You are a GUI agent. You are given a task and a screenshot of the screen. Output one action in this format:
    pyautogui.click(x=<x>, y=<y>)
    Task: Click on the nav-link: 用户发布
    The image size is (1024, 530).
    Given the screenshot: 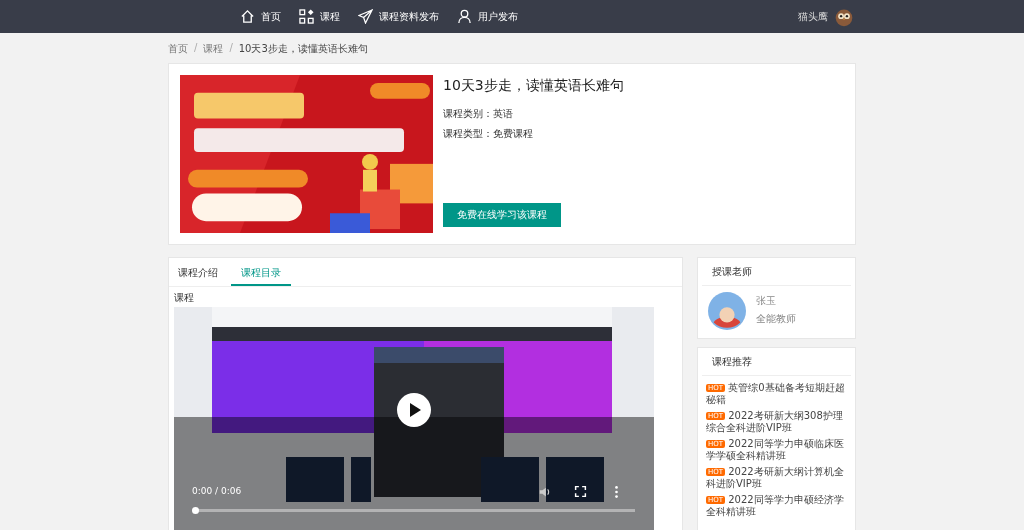 What is the action you would take?
    pyautogui.click(x=487, y=16)
    